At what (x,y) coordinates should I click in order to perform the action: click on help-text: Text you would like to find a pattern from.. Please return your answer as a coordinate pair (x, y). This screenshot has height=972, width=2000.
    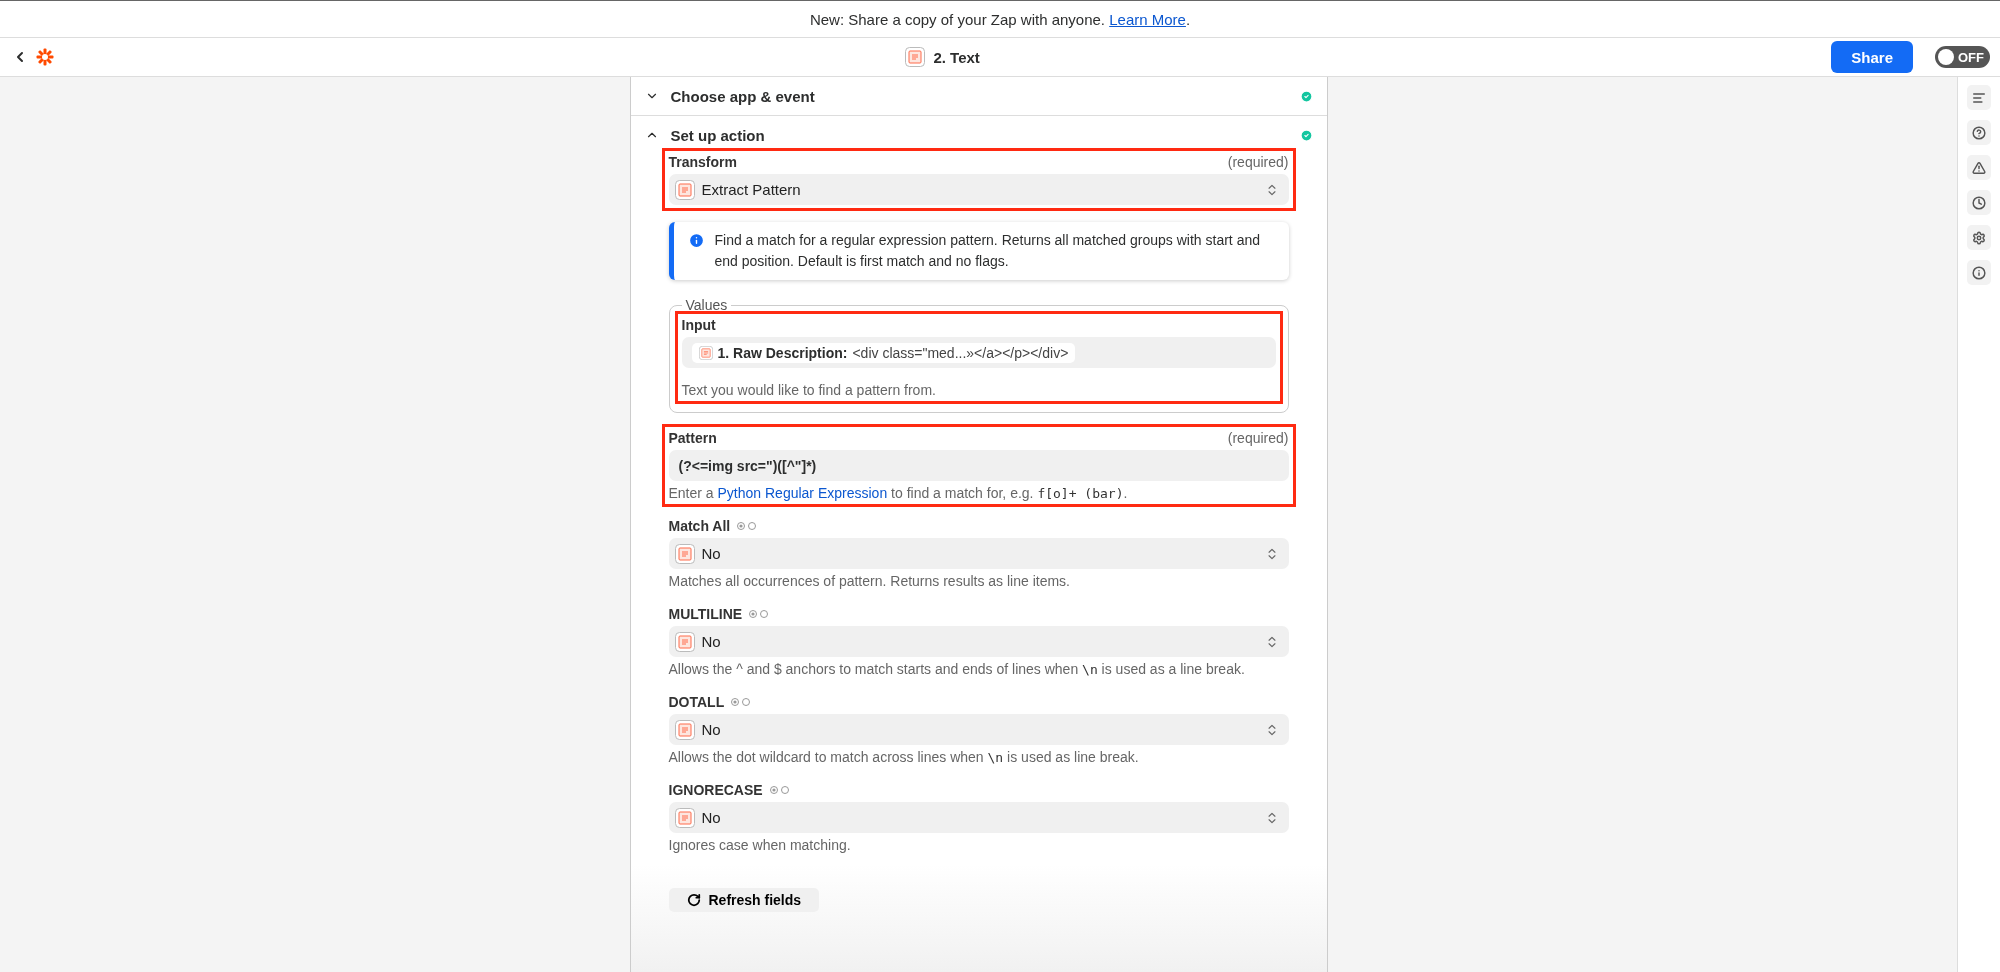
    Looking at the image, I should click on (809, 390).